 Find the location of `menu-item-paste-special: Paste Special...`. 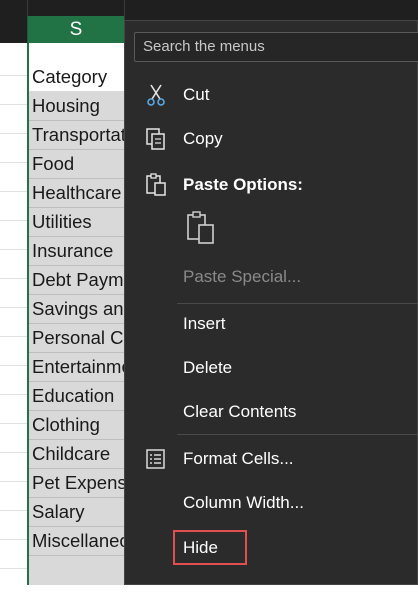

menu-item-paste-special: Paste Special... is located at coordinates (271, 277).